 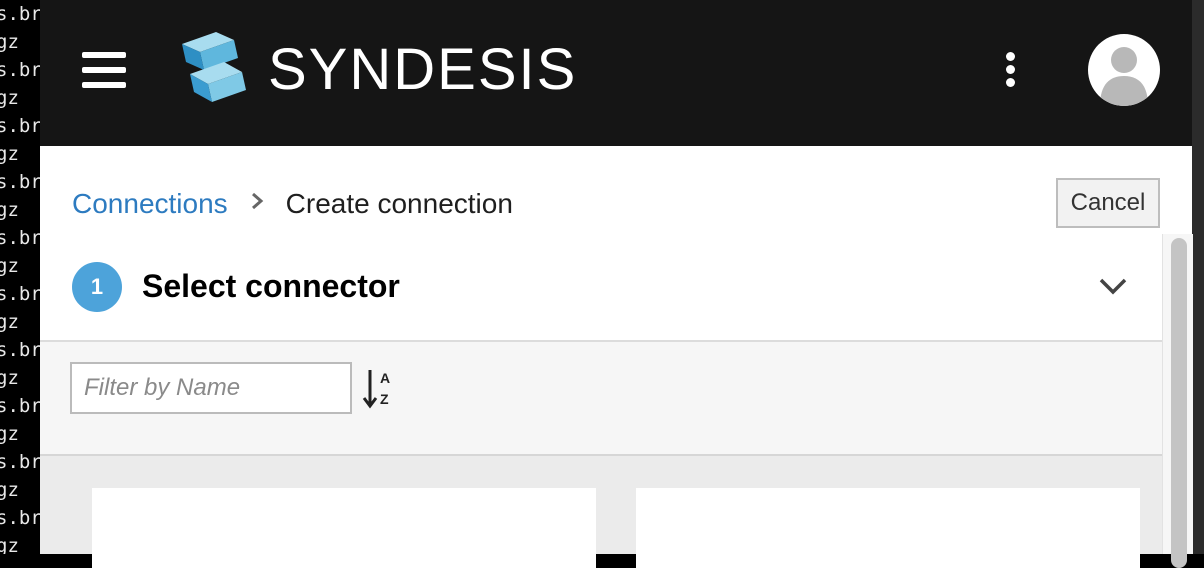 What do you see at coordinates (1124, 70) in the screenshot?
I see `user-avatar-icon` at bounding box center [1124, 70].